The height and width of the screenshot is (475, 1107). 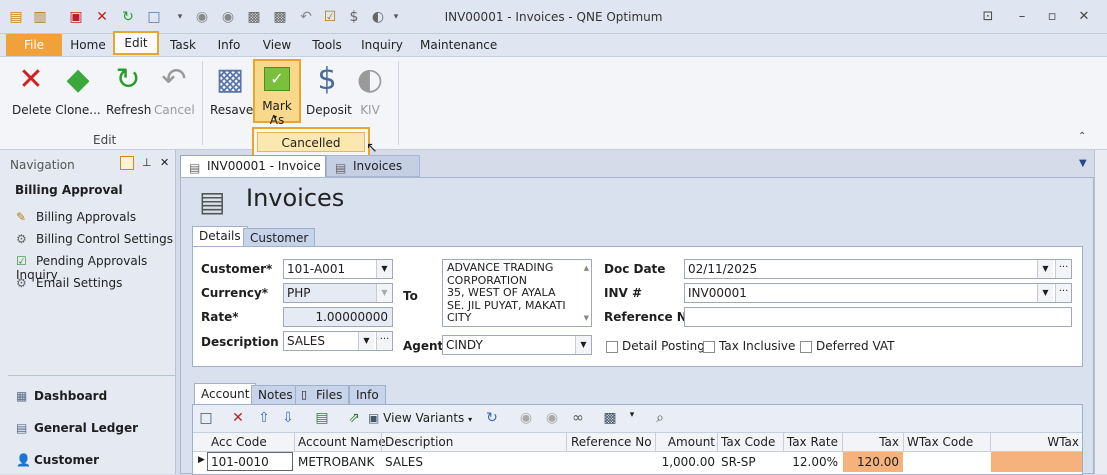 I want to click on tab-list-chevron-icon: ▼, so click(x=1083, y=163).